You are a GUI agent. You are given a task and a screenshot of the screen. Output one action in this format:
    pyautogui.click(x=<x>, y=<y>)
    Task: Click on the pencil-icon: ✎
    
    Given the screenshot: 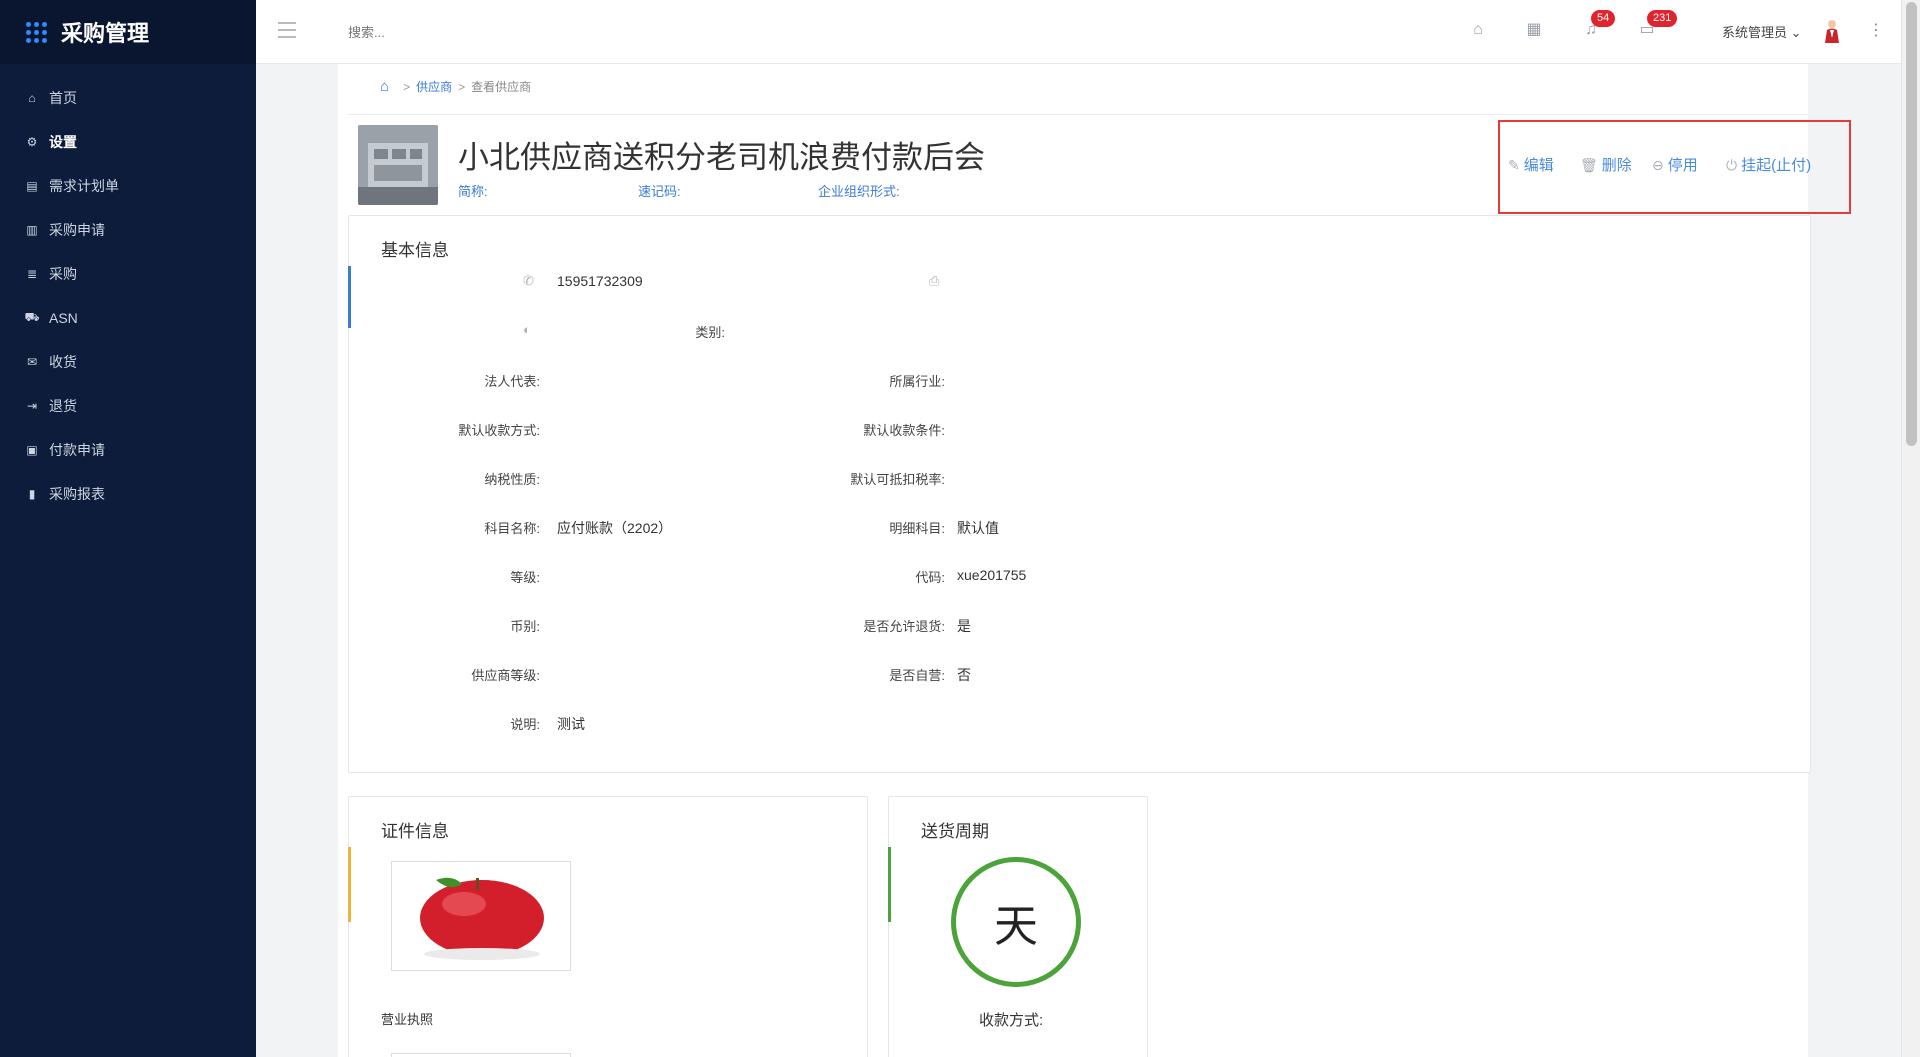 What is the action you would take?
    pyautogui.click(x=1514, y=165)
    